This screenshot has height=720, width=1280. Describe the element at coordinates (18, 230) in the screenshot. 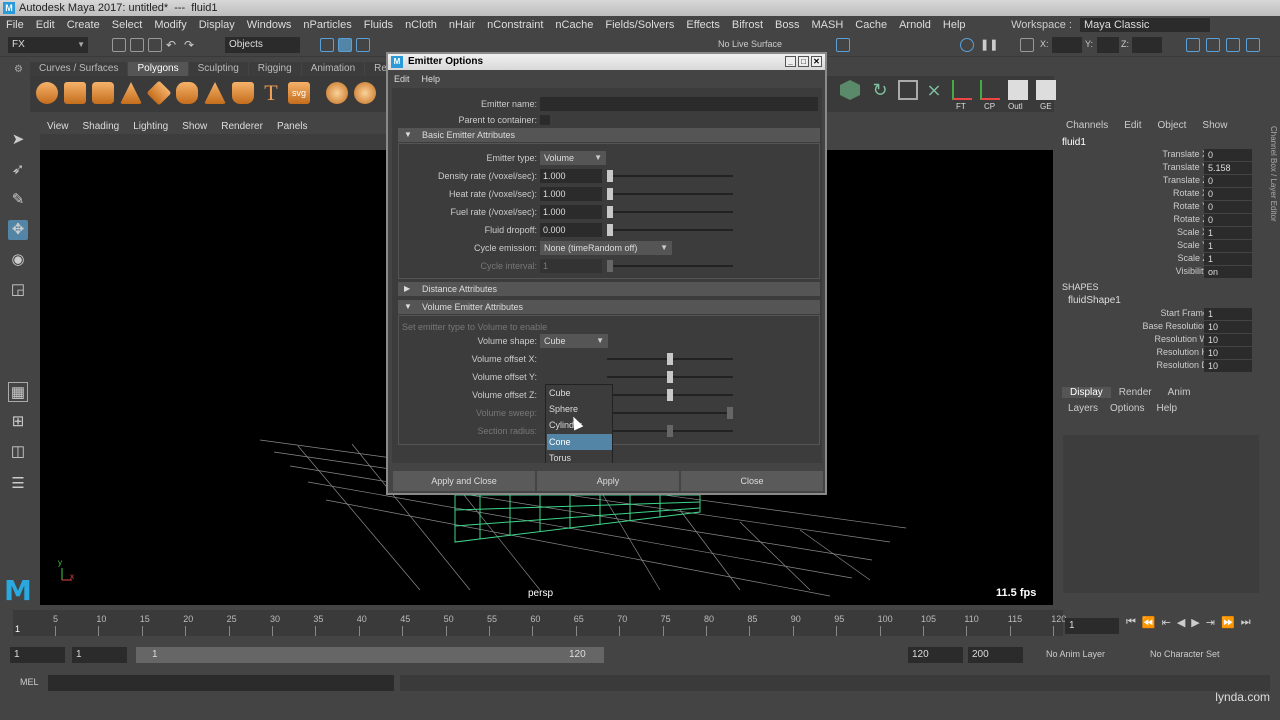

I see `move-tool-icon: ✥` at that location.